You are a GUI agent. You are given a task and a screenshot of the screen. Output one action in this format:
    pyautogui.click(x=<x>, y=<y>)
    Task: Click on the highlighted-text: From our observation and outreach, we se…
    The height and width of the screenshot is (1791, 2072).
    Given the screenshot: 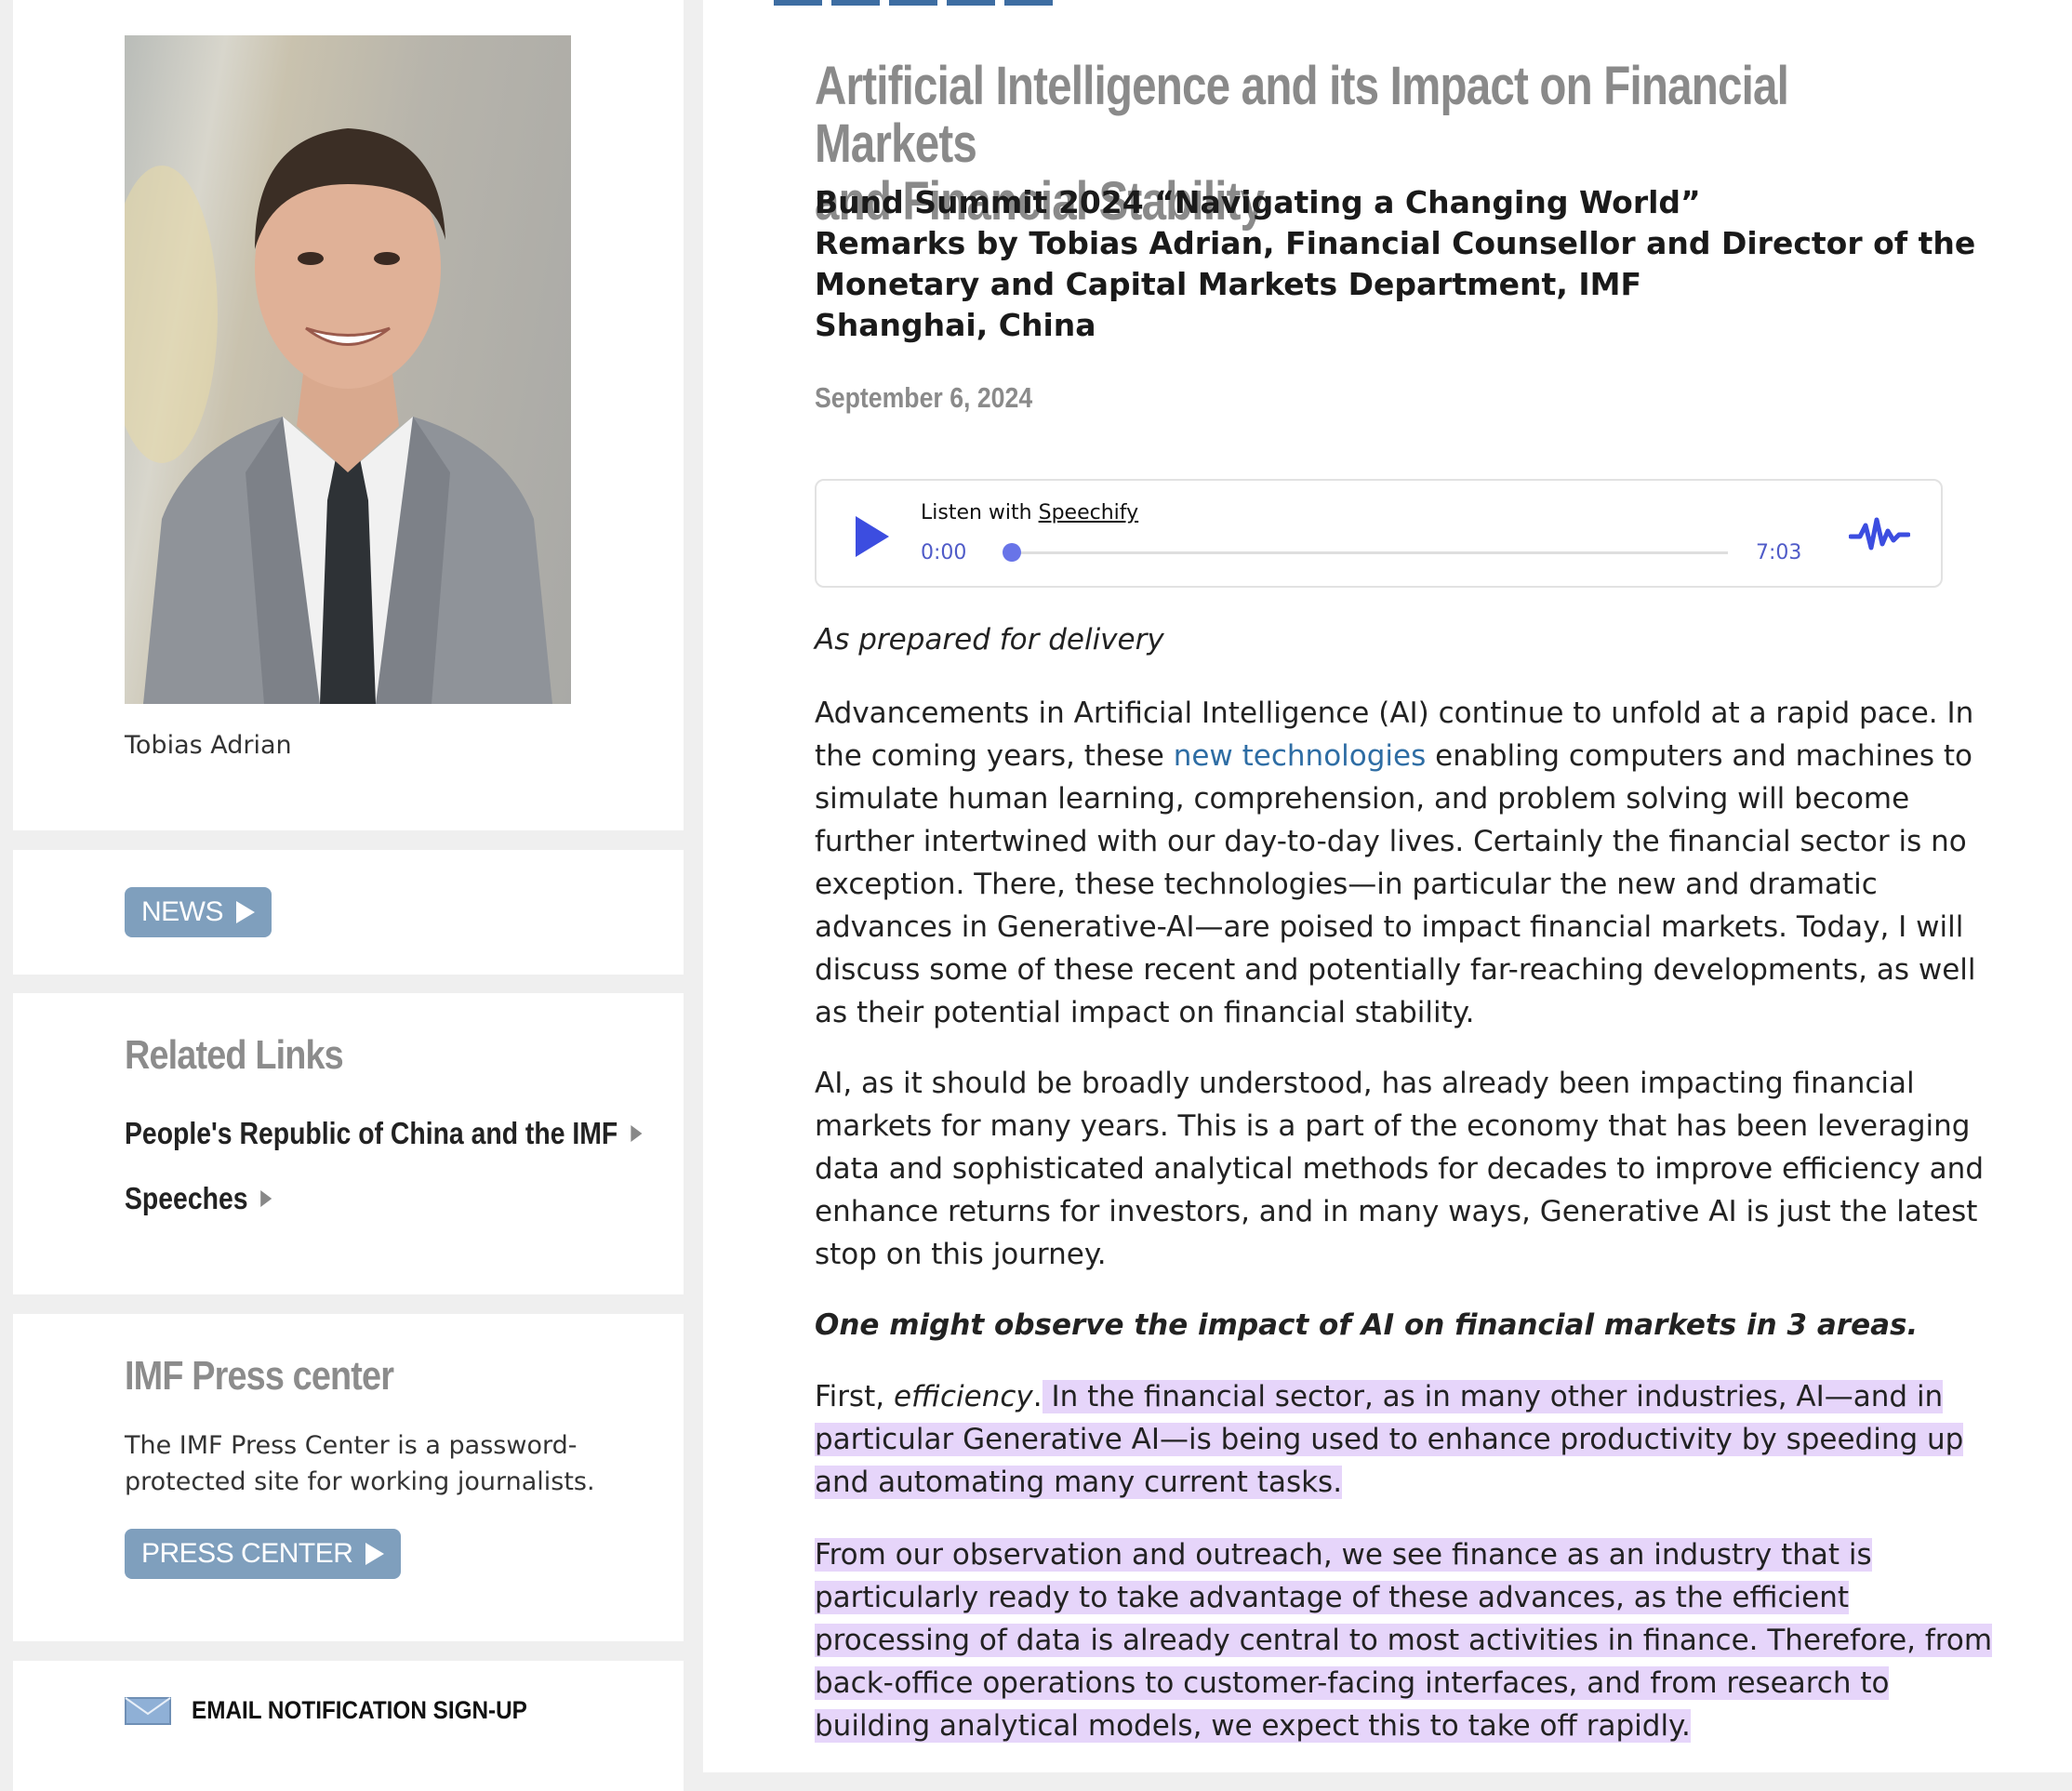 What is the action you would take?
    pyautogui.click(x=1404, y=1641)
    